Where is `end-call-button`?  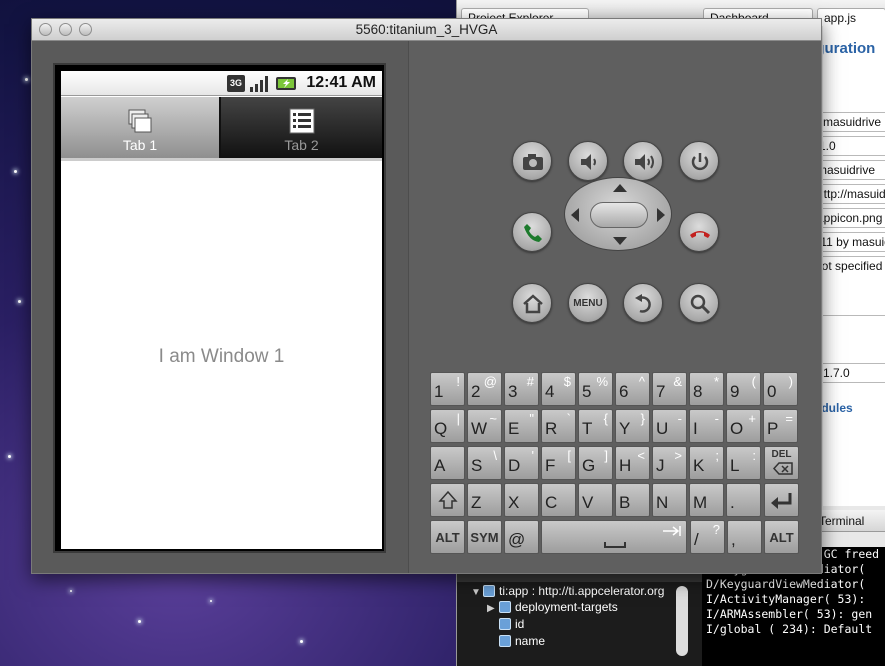
end-call-button is located at coordinates (699, 232).